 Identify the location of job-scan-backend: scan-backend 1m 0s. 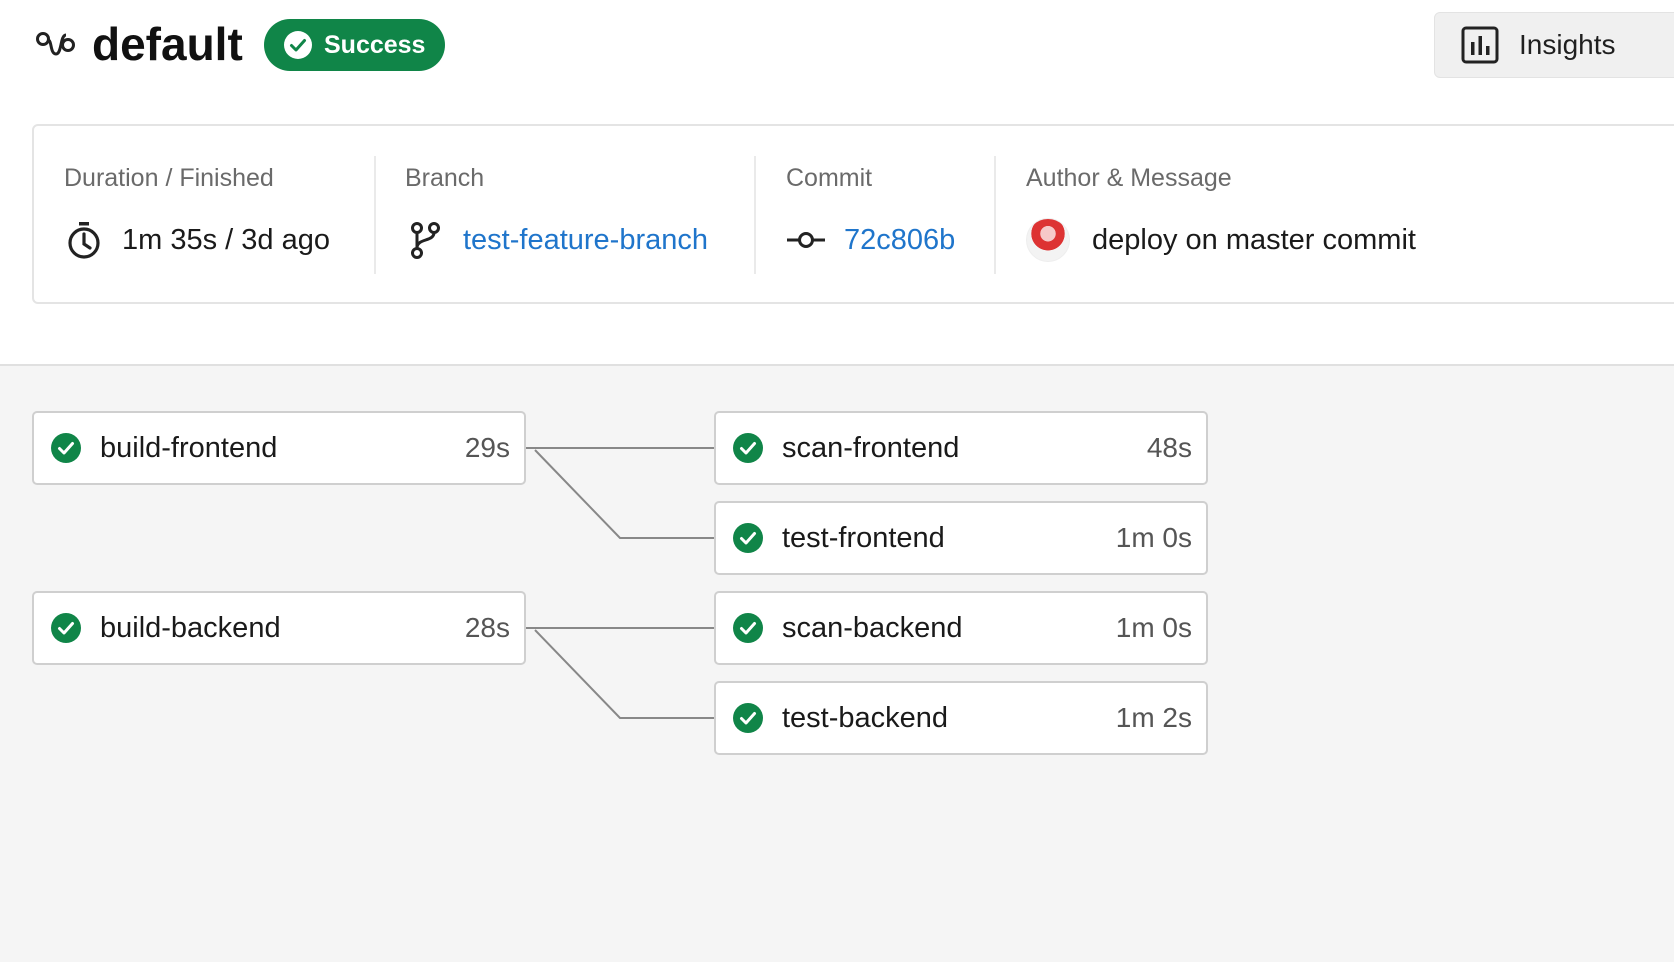
(961, 628).